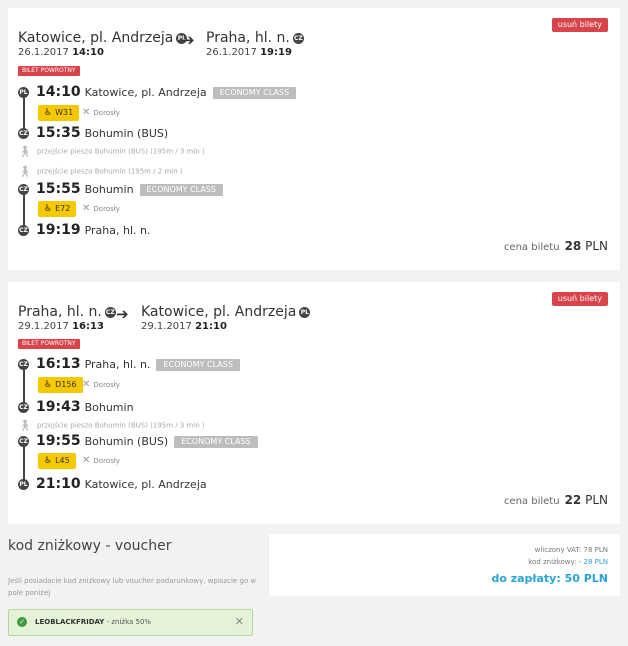 The width and height of the screenshot is (628, 646). Describe the element at coordinates (61, 326) in the screenshot. I see `departure-datetime: 29.1.2017 16:13` at that location.